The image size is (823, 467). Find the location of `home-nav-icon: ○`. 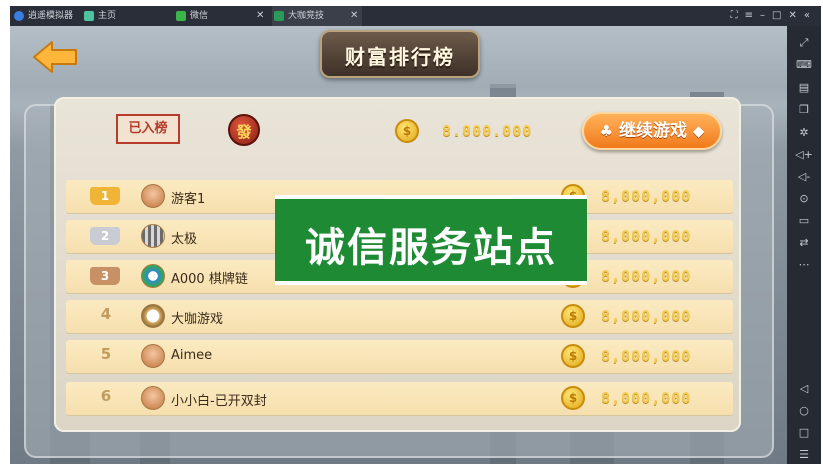

home-nav-icon: ○ is located at coordinates (804, 411).